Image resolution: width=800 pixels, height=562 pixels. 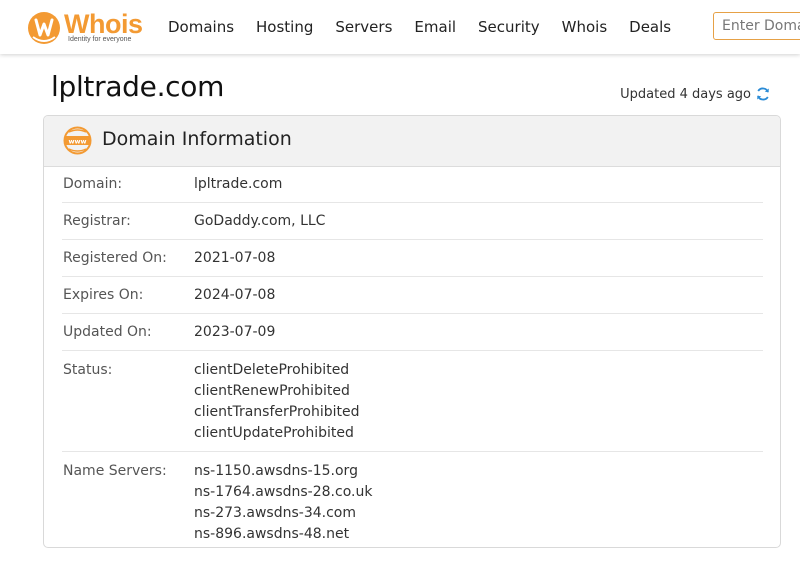 What do you see at coordinates (197, 139) in the screenshot?
I see `card-title: Domain Information` at bounding box center [197, 139].